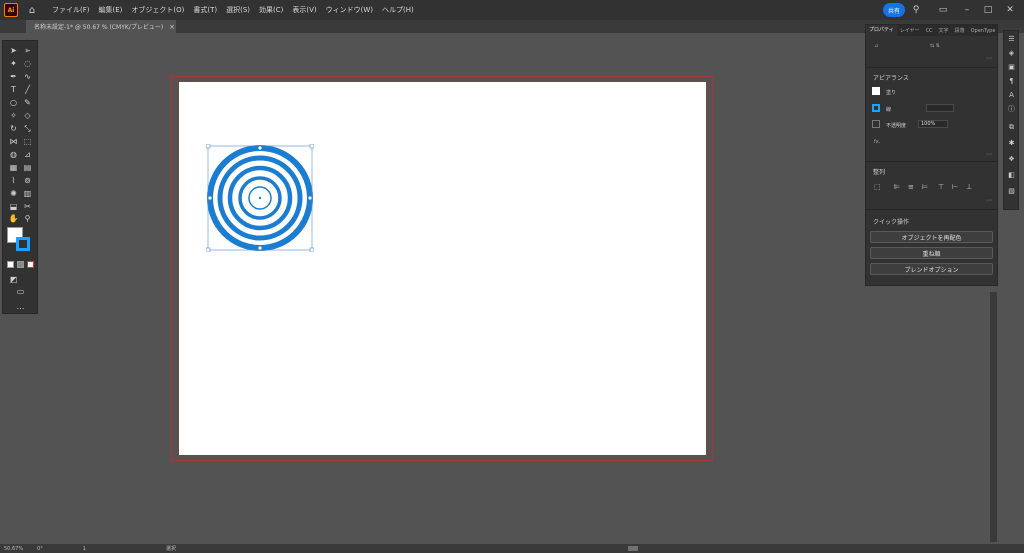 This screenshot has height=553, width=1024. Describe the element at coordinates (876, 46) in the screenshot. I see `transform-angle-icon: ⊿` at that location.